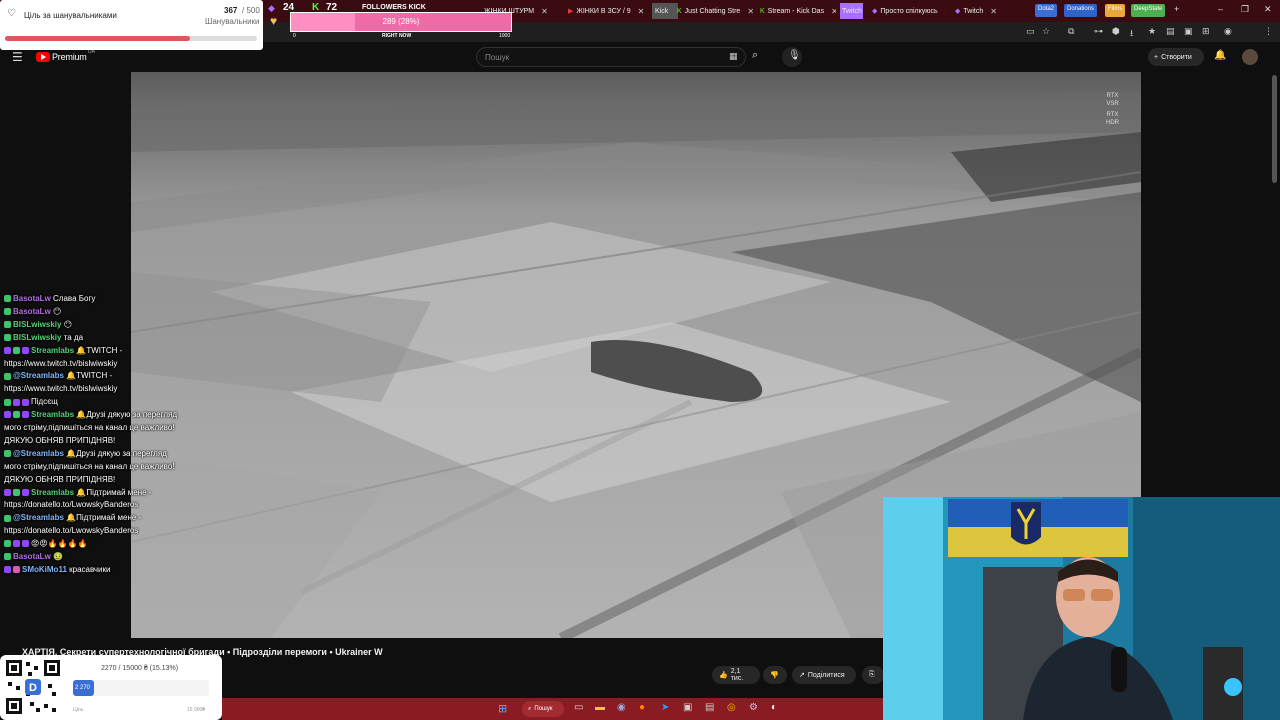 The height and width of the screenshot is (720, 1280). Describe the element at coordinates (32, 312) in the screenshot. I see `chat-message: BasotaLw 😶` at that location.